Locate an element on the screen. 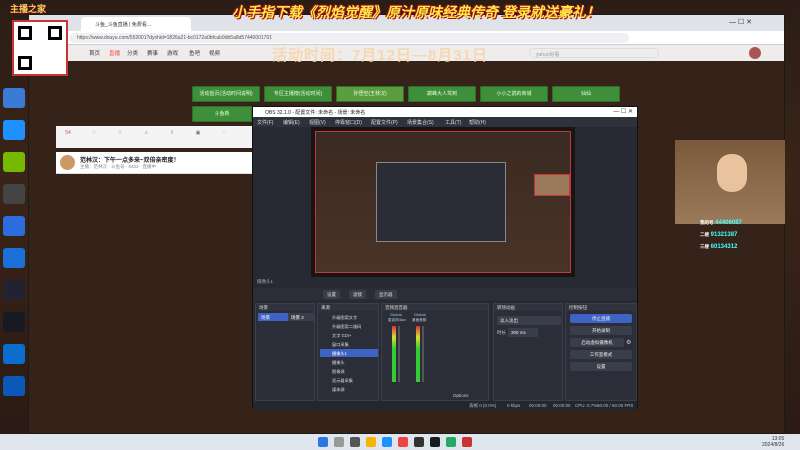 The width and height of the screenshot is (800, 450). source-item: 摄像头 is located at coordinates (349, 362).